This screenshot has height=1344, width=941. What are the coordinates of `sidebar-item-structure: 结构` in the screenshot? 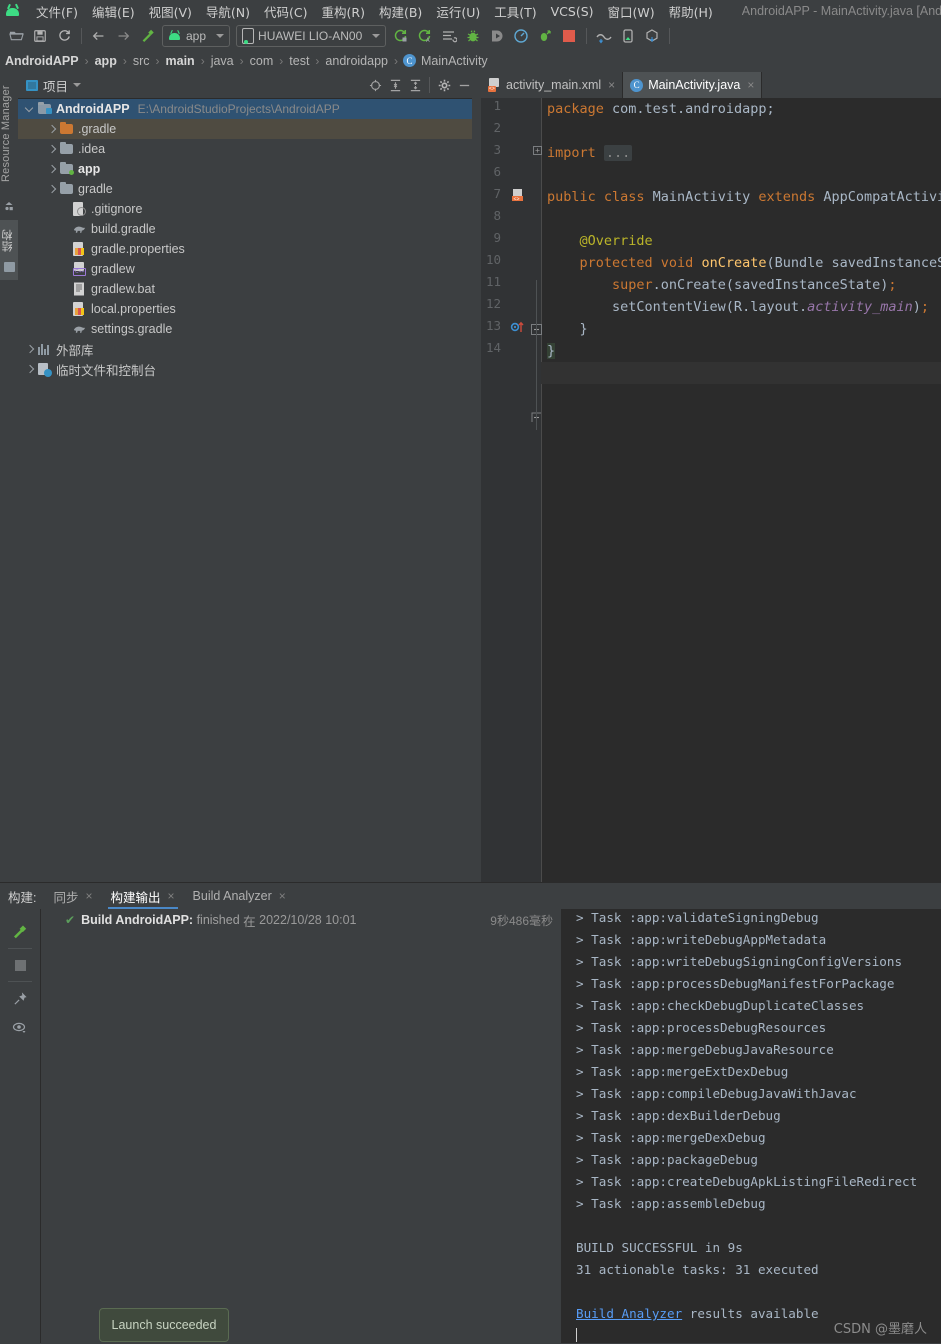 It's located at (9, 250).